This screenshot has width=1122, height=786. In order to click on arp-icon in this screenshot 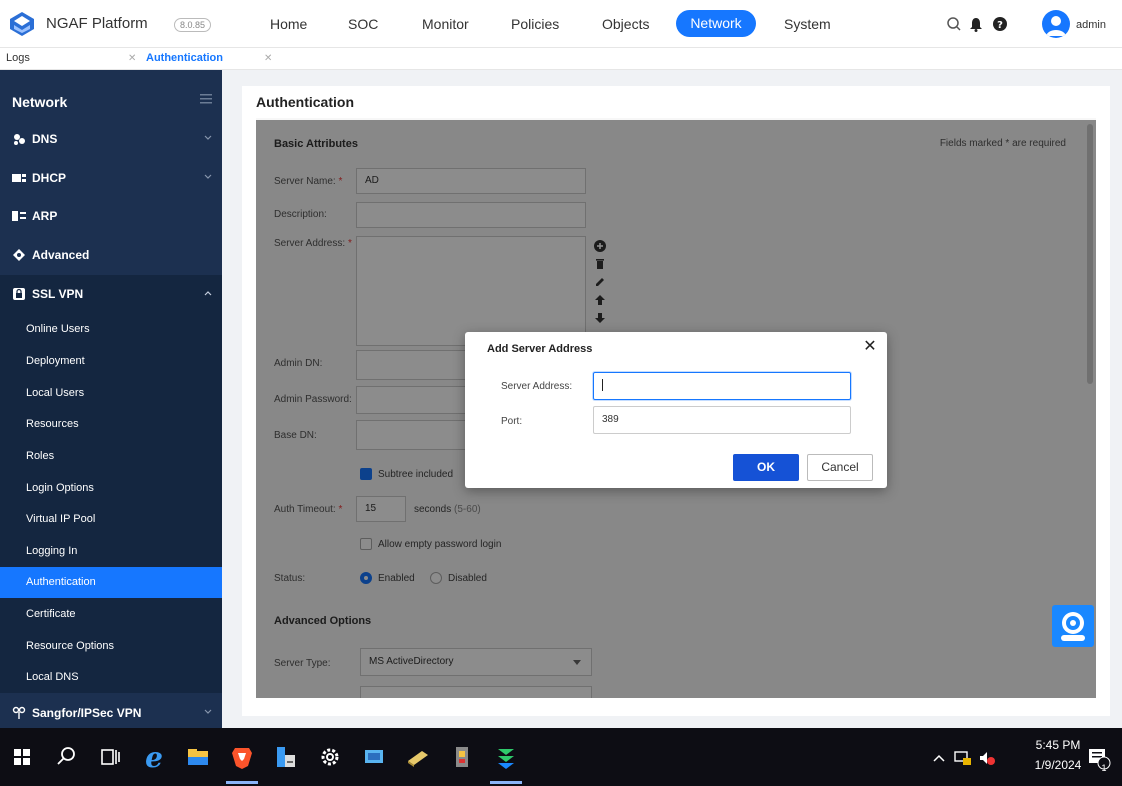, I will do `click(19, 216)`.